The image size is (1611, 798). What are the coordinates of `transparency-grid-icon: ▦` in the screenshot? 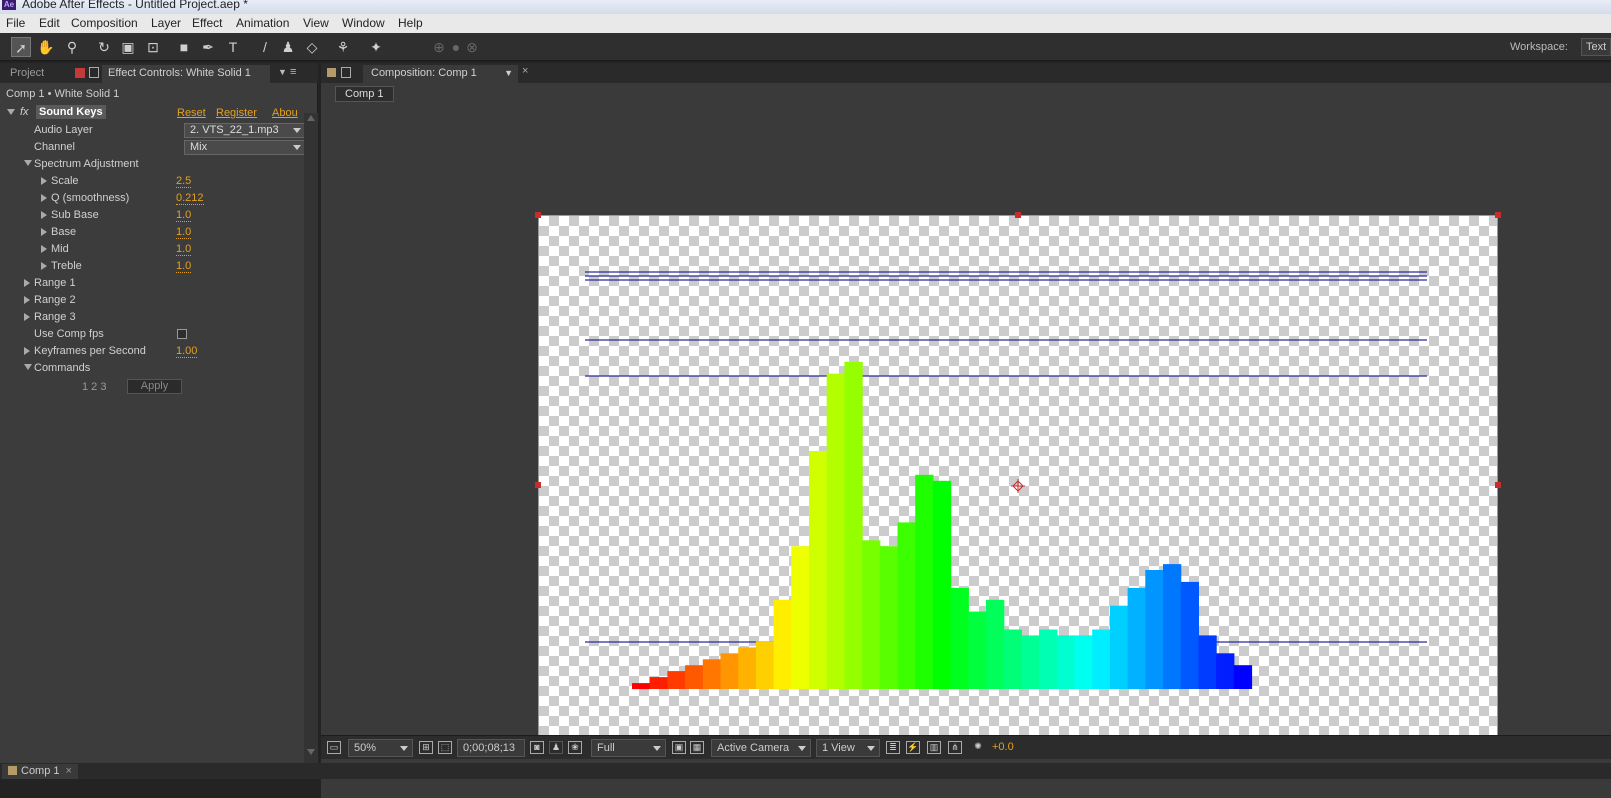 It's located at (697, 747).